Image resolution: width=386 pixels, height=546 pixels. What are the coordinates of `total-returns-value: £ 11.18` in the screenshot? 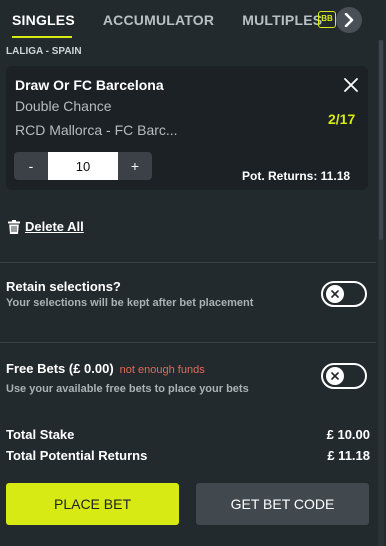 It's located at (348, 455).